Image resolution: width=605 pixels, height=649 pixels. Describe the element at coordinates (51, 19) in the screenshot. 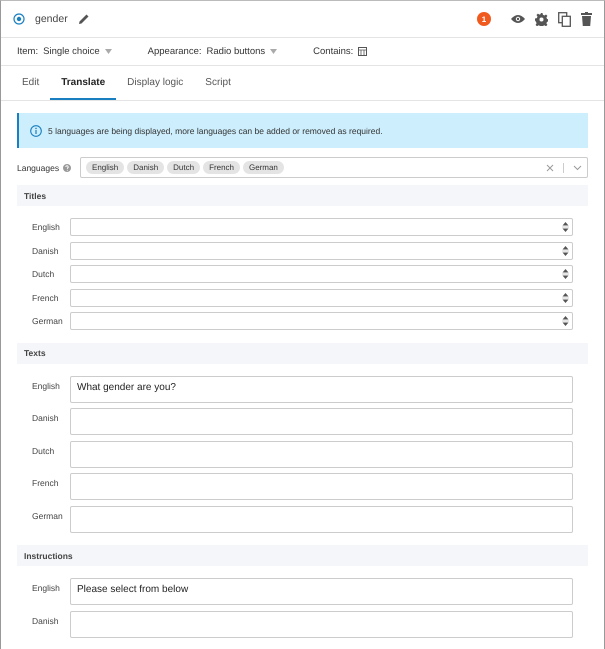

I see `item-name: gender` at that location.